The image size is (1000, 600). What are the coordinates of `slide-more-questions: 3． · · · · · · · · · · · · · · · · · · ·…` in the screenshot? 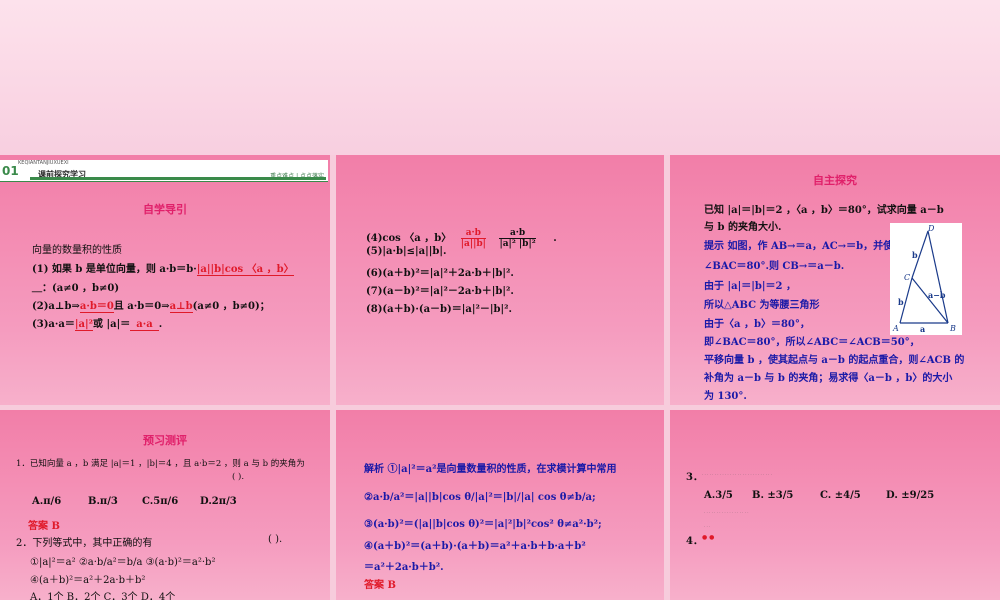 It's located at (835, 505).